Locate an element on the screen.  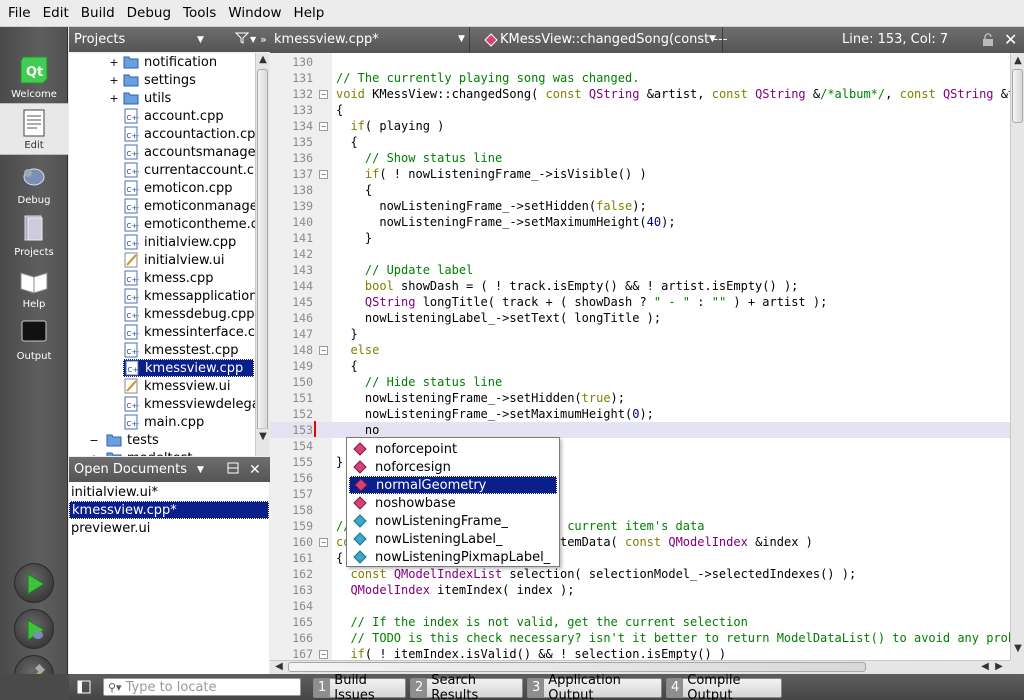
menu-file: File is located at coordinates (19, 13).